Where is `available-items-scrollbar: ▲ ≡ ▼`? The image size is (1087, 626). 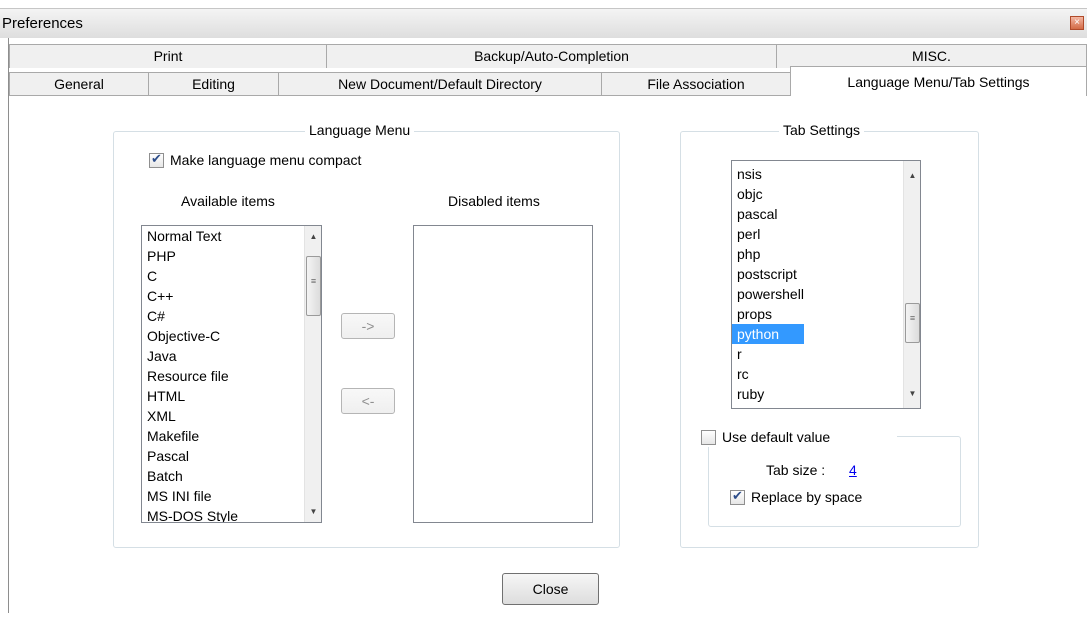 available-items-scrollbar: ▲ ≡ ▼ is located at coordinates (312, 374).